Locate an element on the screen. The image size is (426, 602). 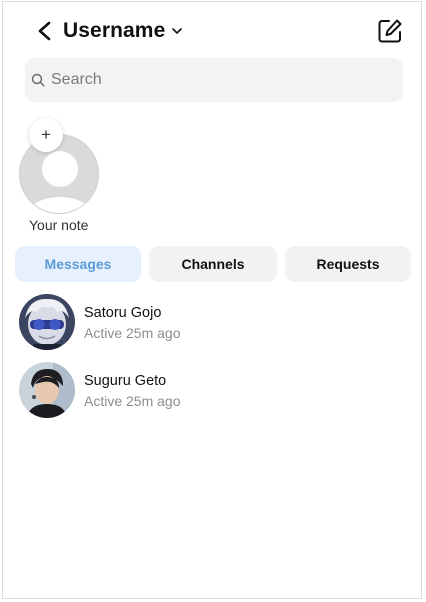
compose-icon is located at coordinates (390, 31).